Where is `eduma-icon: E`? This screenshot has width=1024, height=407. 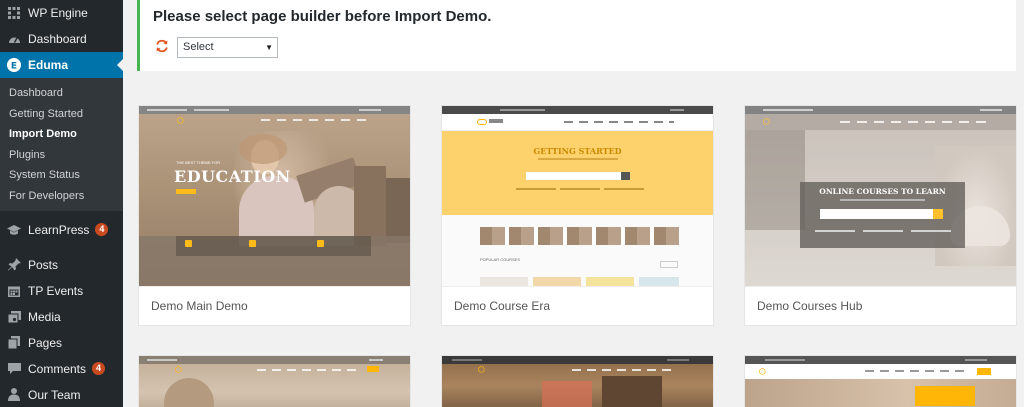
eduma-icon: E is located at coordinates (14, 65).